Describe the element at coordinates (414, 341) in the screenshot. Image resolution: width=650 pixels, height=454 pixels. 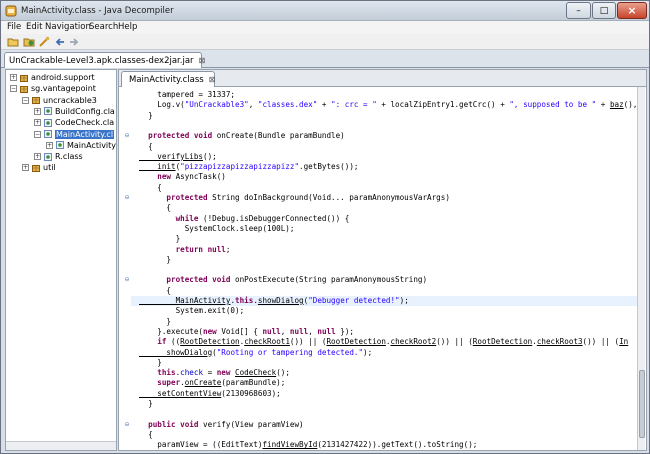
I see `code-token: checkRoot2` at that location.